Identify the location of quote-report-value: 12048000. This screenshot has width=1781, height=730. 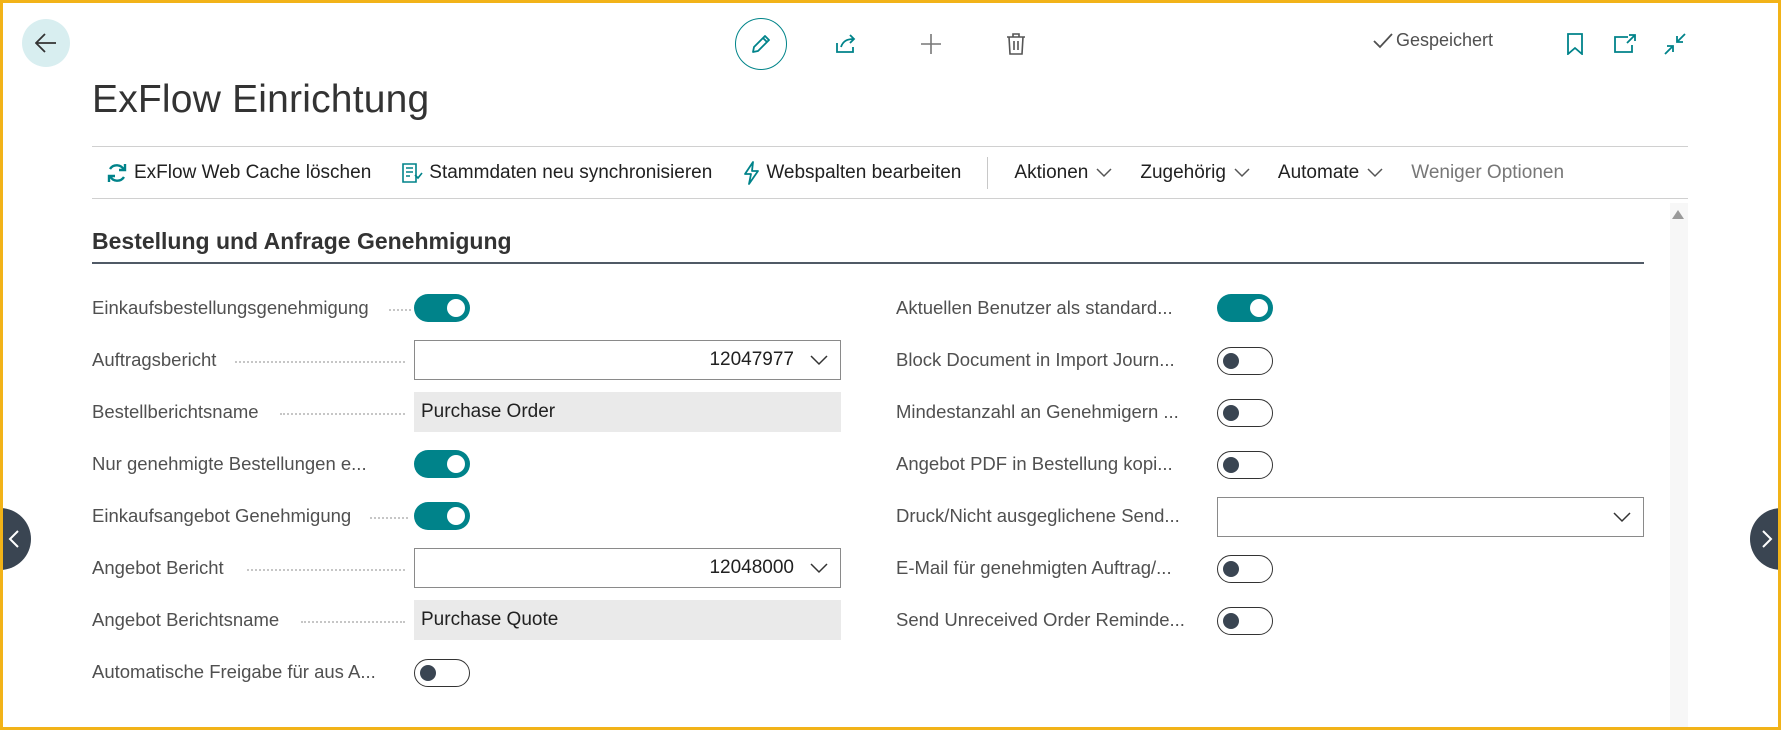
(751, 567).